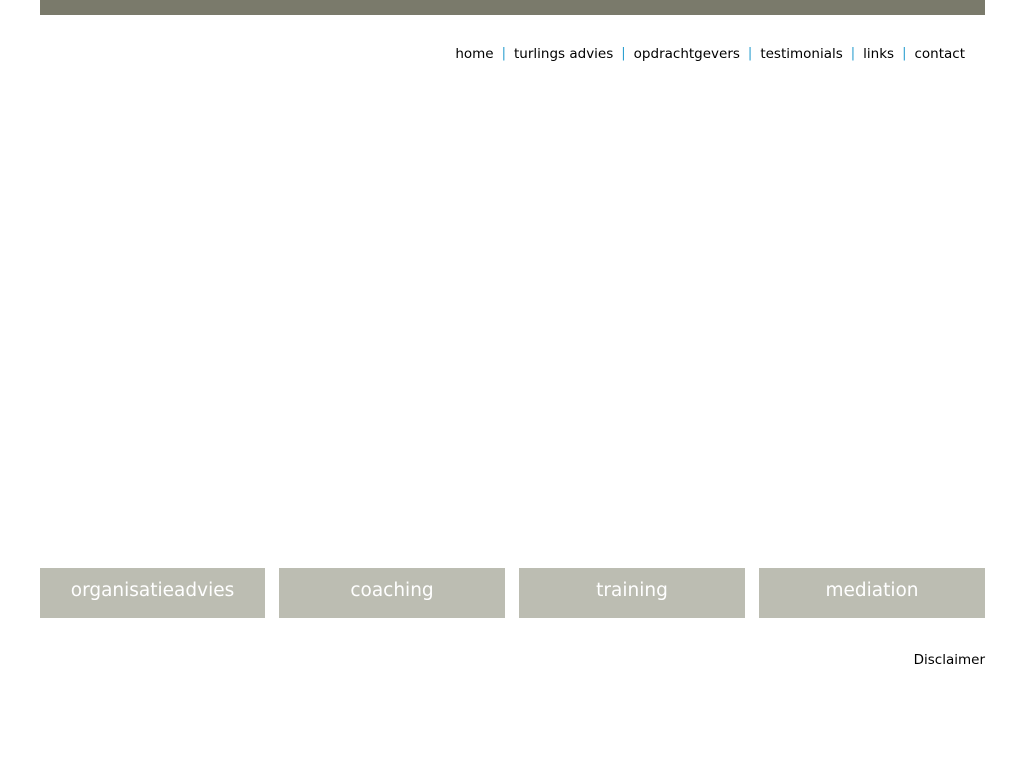  Describe the element at coordinates (512, 7) in the screenshot. I see `top-banner-bar` at that location.